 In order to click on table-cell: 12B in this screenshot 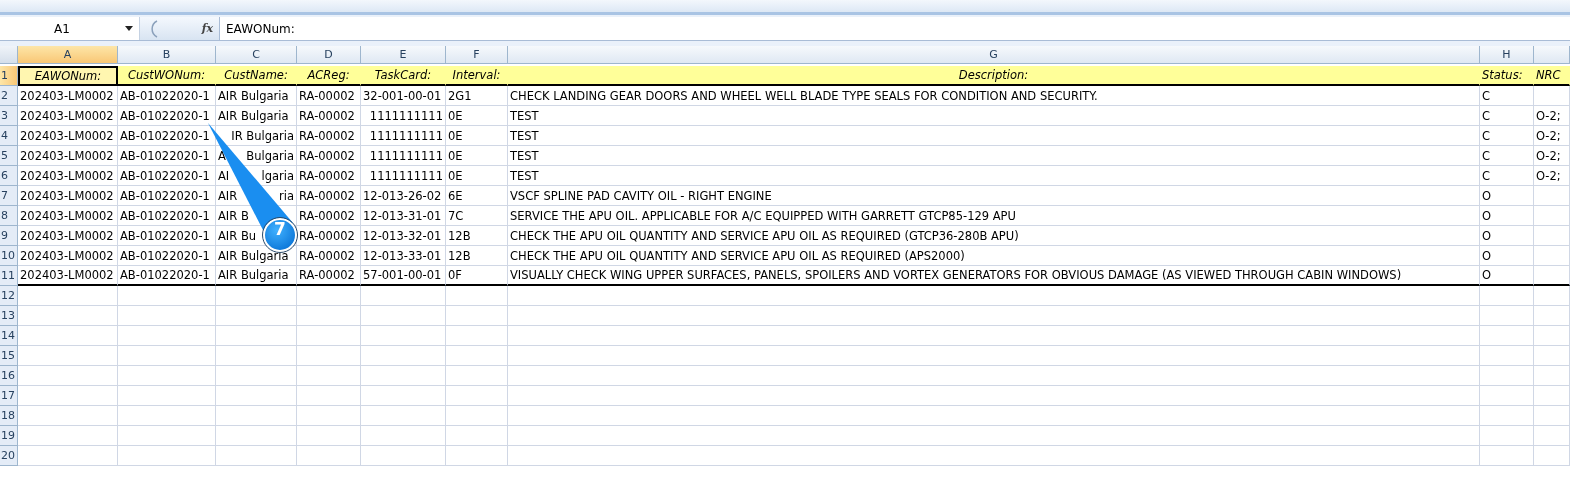, I will do `click(477, 236)`.